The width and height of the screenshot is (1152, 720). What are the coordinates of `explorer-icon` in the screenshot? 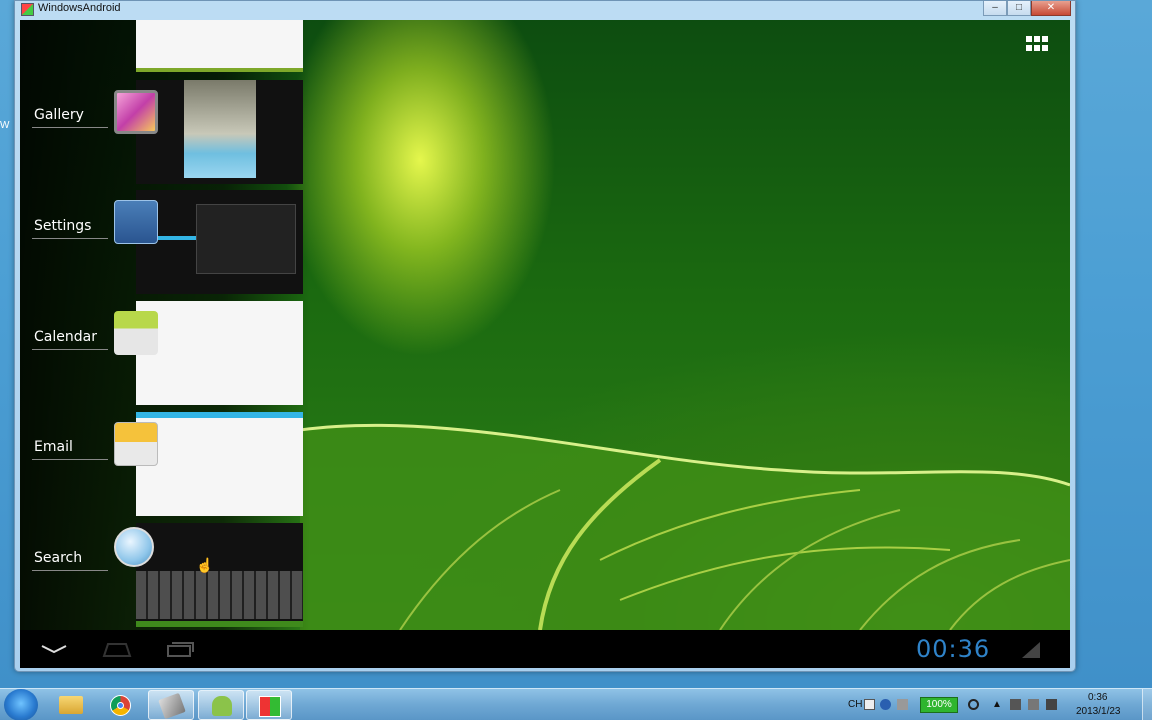 It's located at (71, 705).